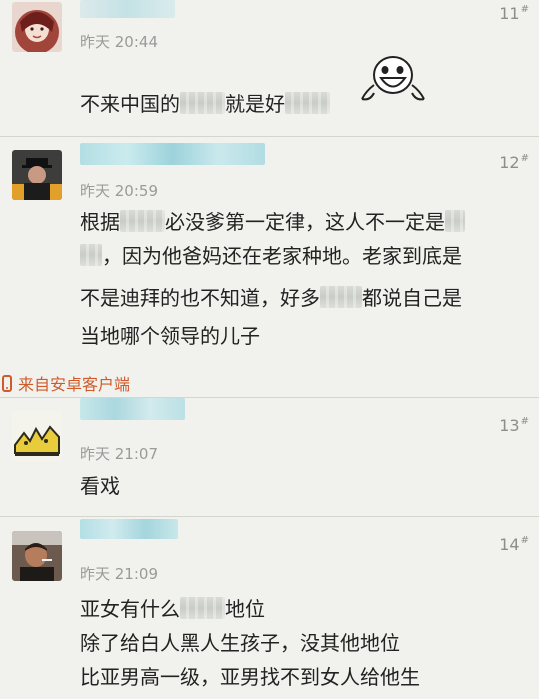  I want to click on comment-text-segment: 当地哪个领导的儿子, so click(170, 336).